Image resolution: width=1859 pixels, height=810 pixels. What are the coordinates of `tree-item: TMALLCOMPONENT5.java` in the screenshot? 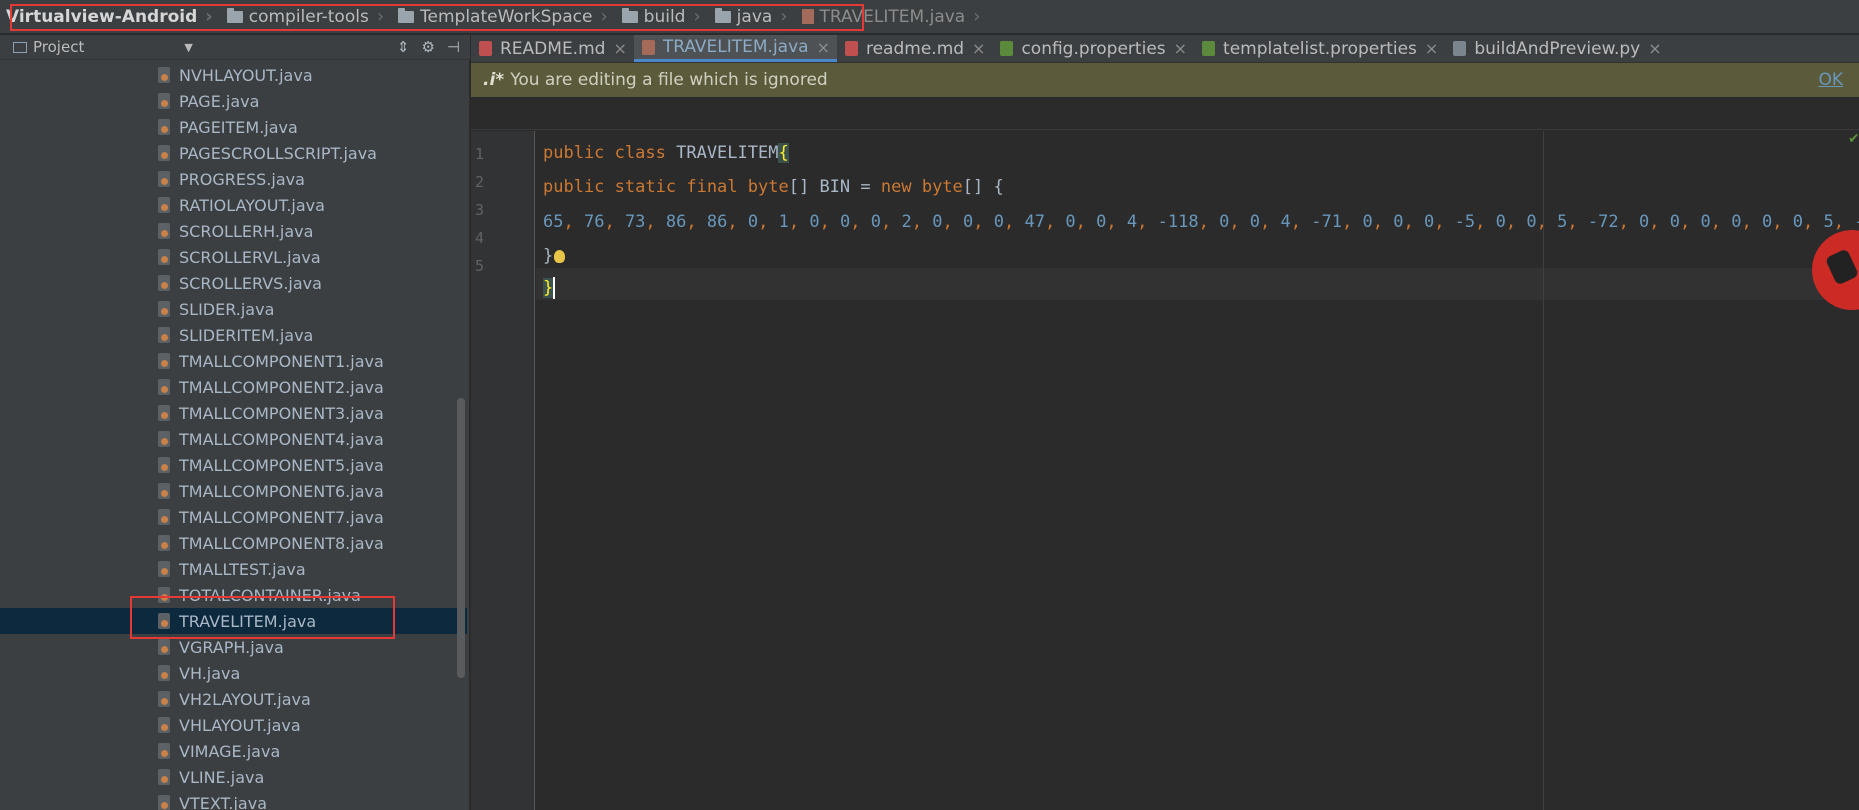 It's located at (233, 465).